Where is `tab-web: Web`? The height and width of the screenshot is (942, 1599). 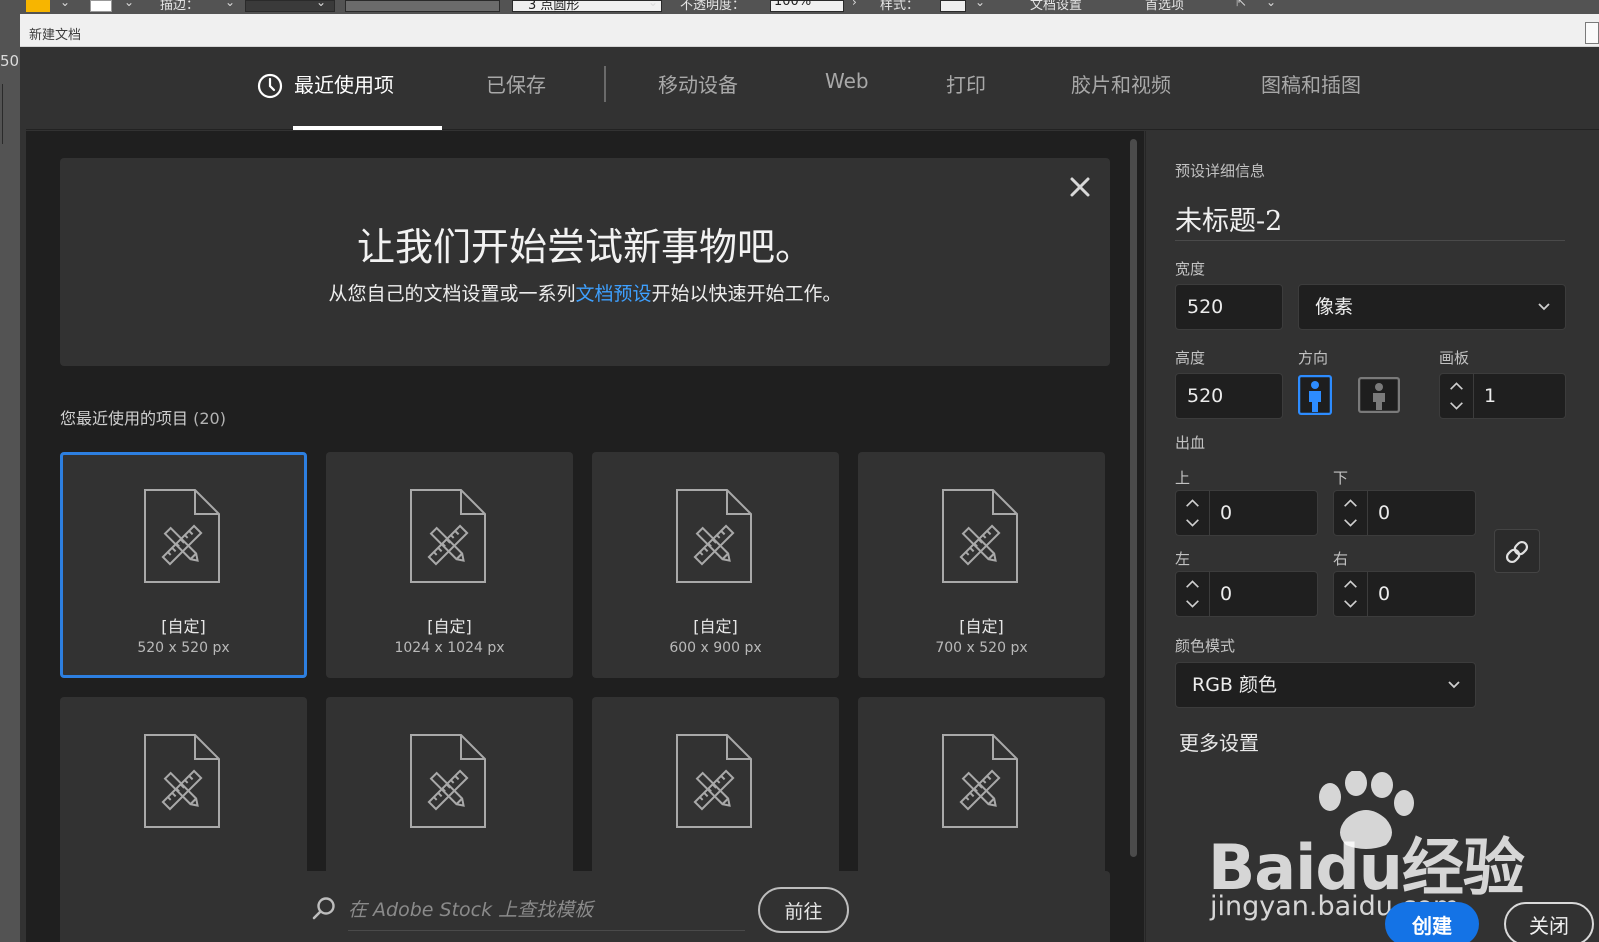
tab-web: Web is located at coordinates (847, 81).